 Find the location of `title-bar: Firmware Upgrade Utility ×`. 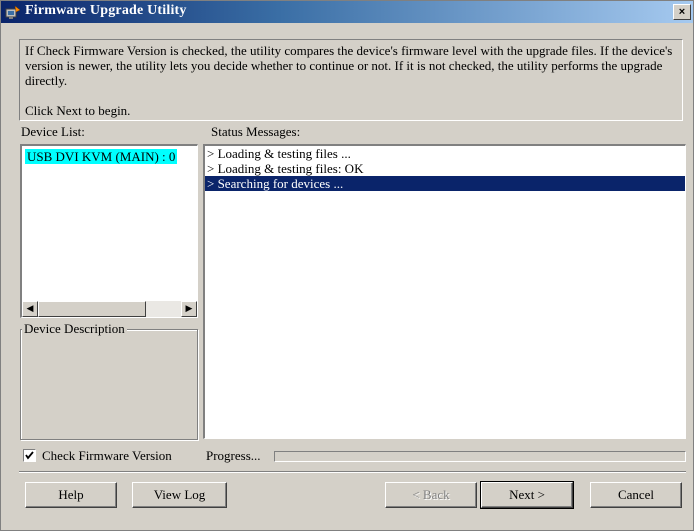

title-bar: Firmware Upgrade Utility × is located at coordinates (347, 12).